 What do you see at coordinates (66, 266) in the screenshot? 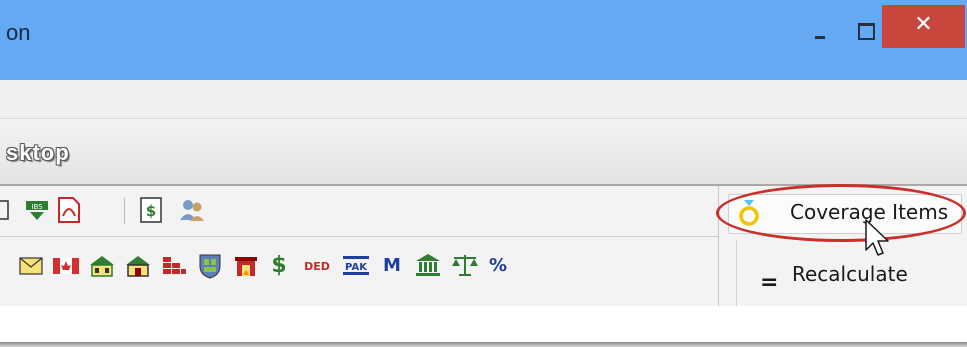
I see `canada-flag-icon` at bounding box center [66, 266].